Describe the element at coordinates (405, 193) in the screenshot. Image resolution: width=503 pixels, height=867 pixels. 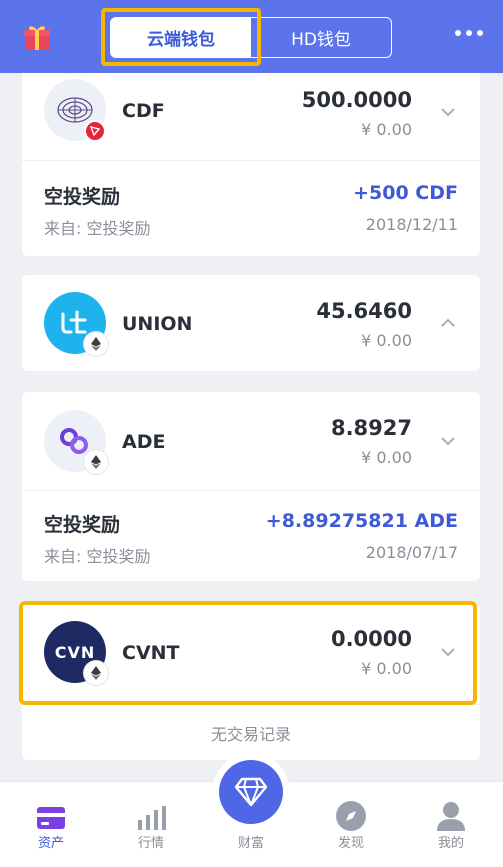
I see `tx-amount: +500 CDF` at that location.